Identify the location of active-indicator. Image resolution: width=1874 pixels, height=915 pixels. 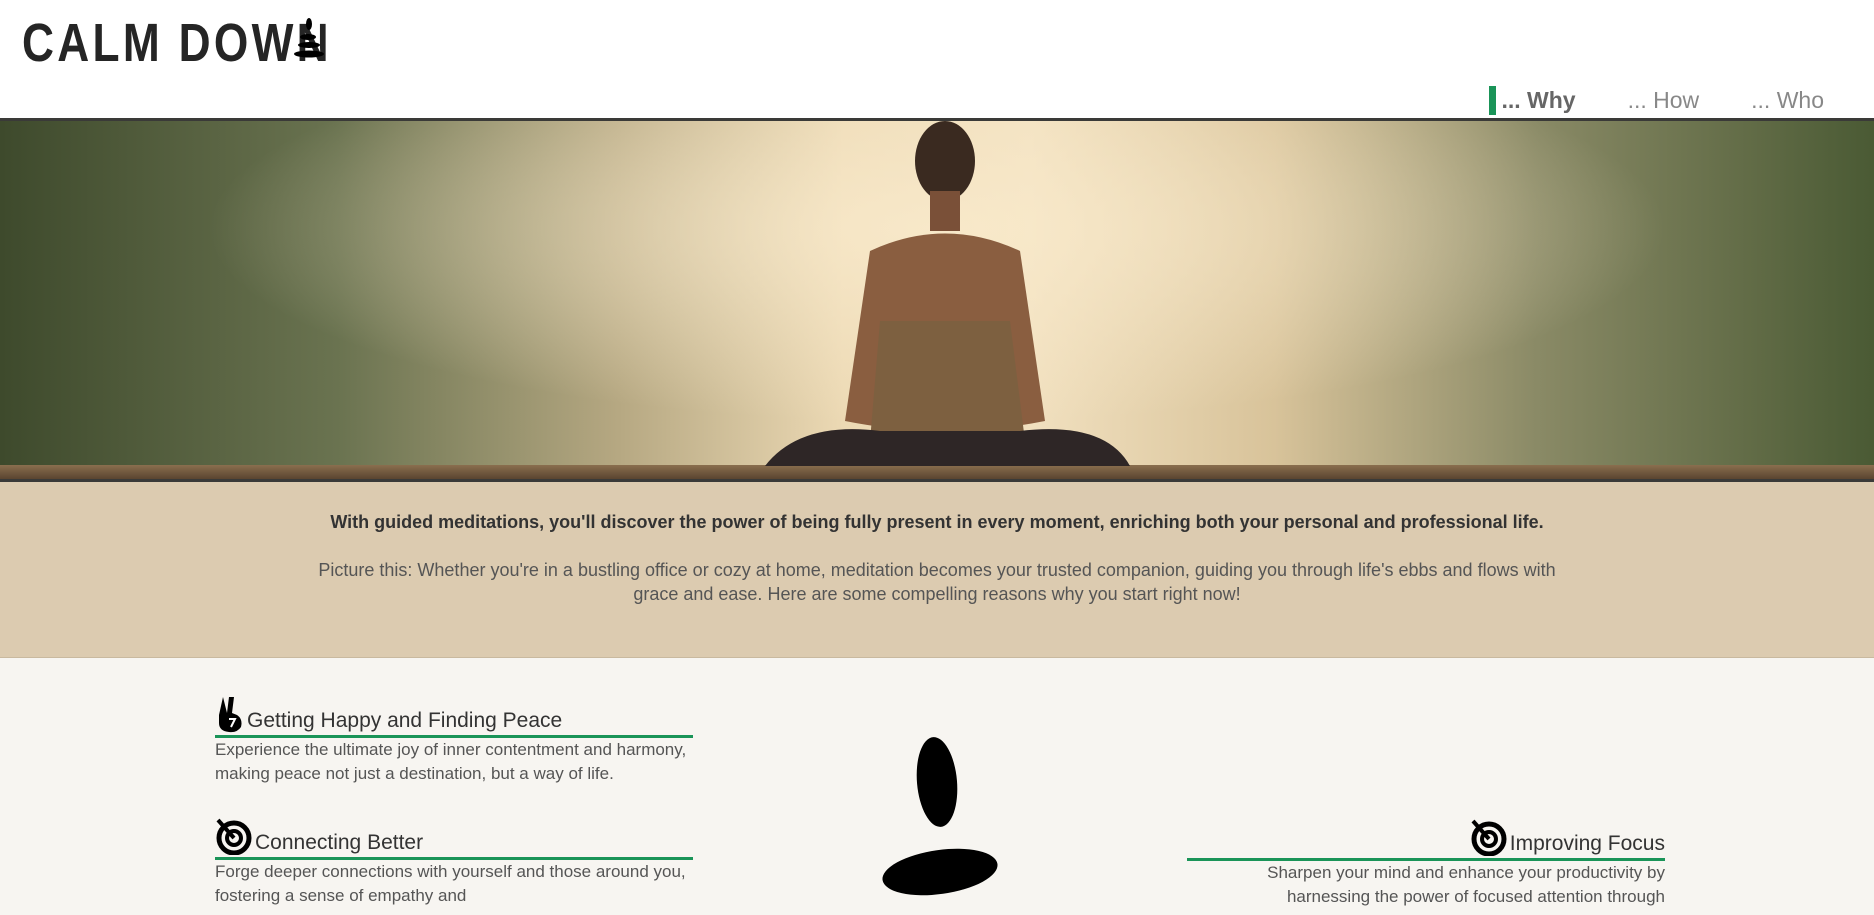
(1493, 100).